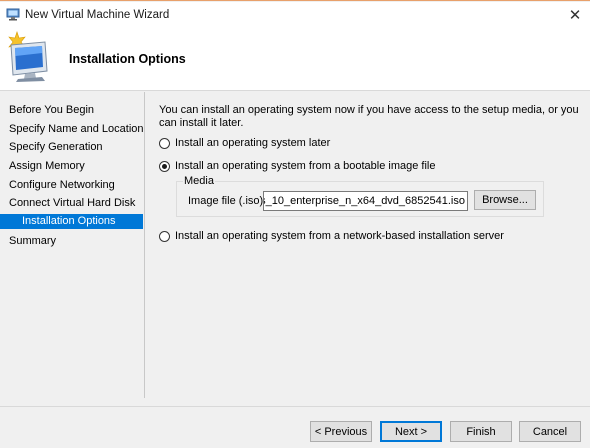 The width and height of the screenshot is (590, 448). Describe the element at coordinates (71, 203) in the screenshot. I see `nav-item-connect-virtual-hard-disk: Connect Virtual Hard Disk` at that location.